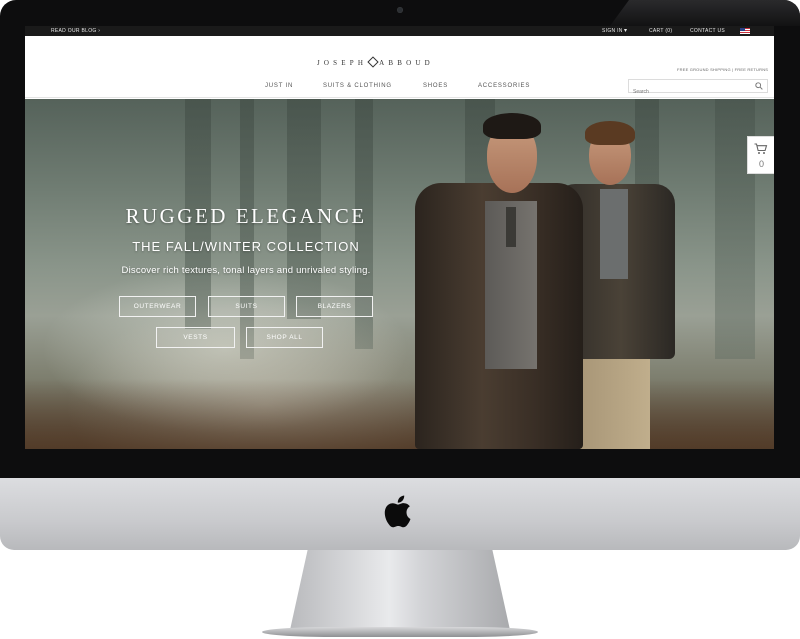 The width and height of the screenshot is (800, 639). I want to click on search-input, so click(689, 92).